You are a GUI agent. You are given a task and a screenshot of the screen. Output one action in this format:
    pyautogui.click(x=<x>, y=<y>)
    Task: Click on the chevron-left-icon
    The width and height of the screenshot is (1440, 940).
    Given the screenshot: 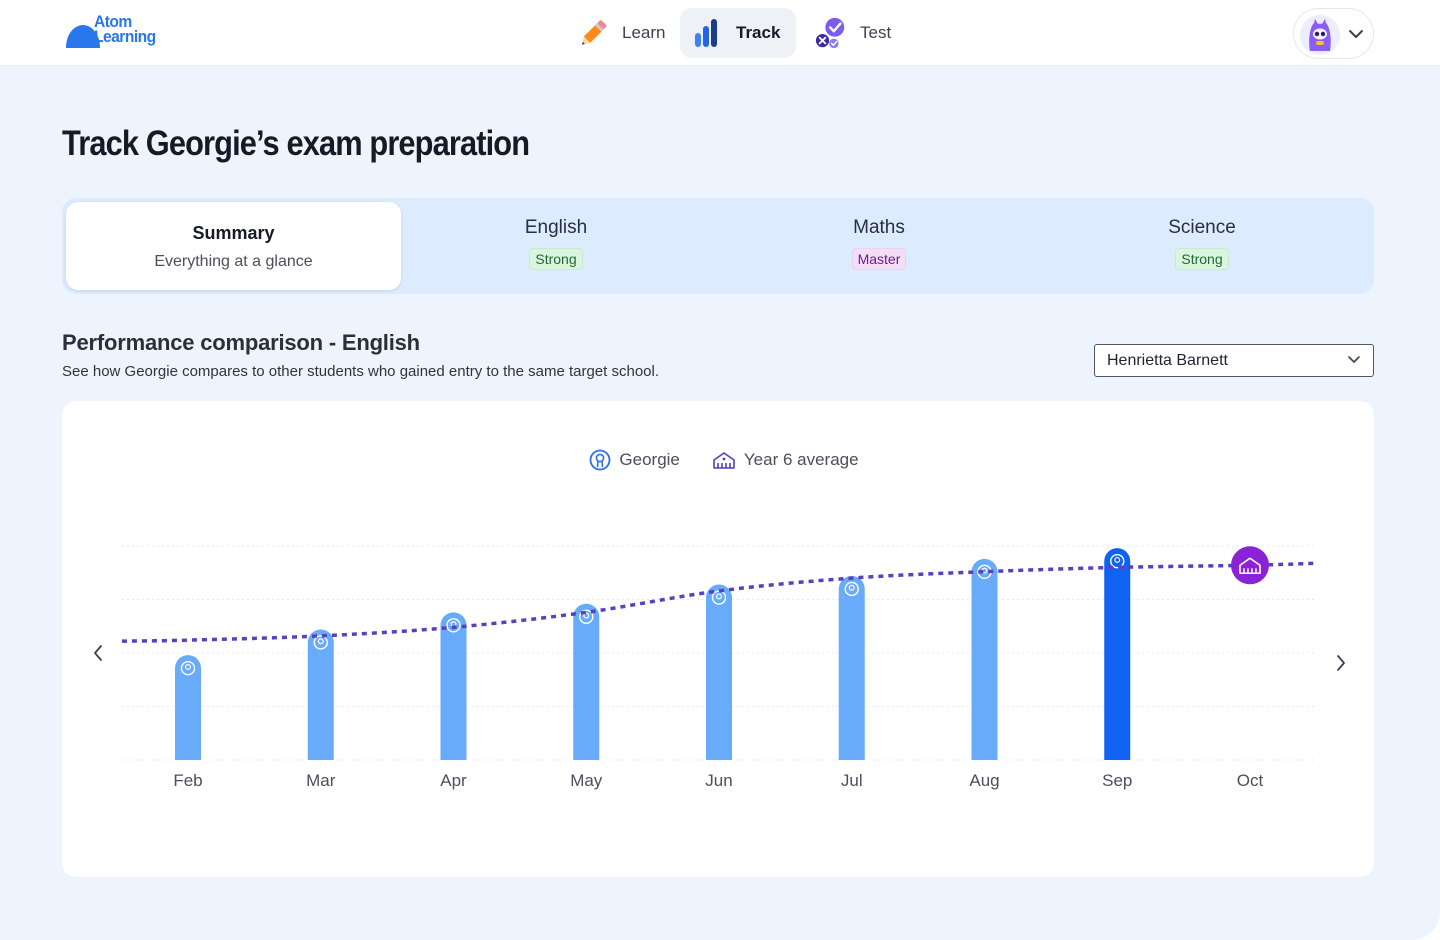 What is the action you would take?
    pyautogui.click(x=98, y=653)
    